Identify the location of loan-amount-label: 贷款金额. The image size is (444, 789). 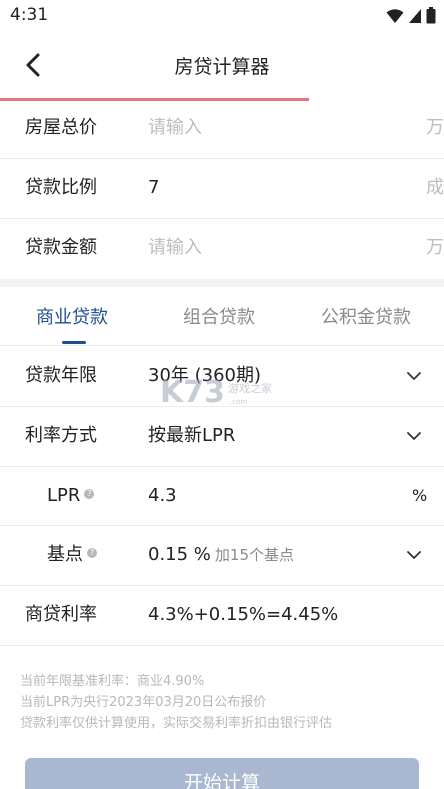
(61, 247).